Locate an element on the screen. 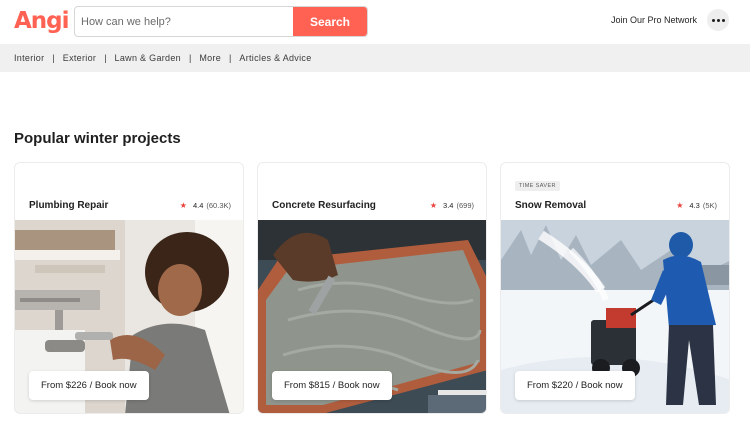 The width and height of the screenshot is (750, 435). more-menu-button is located at coordinates (718, 20).